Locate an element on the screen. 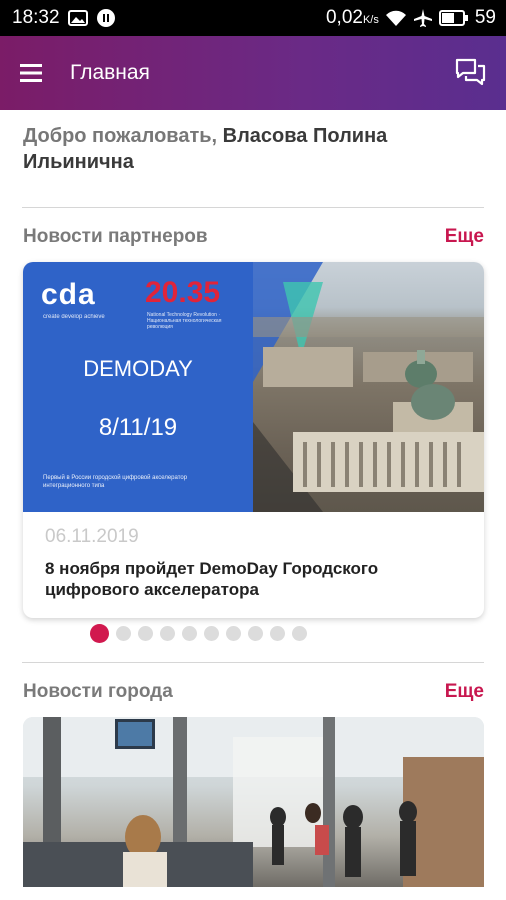 This screenshot has height=900, width=506. app-bar: Главная is located at coordinates (253, 73).